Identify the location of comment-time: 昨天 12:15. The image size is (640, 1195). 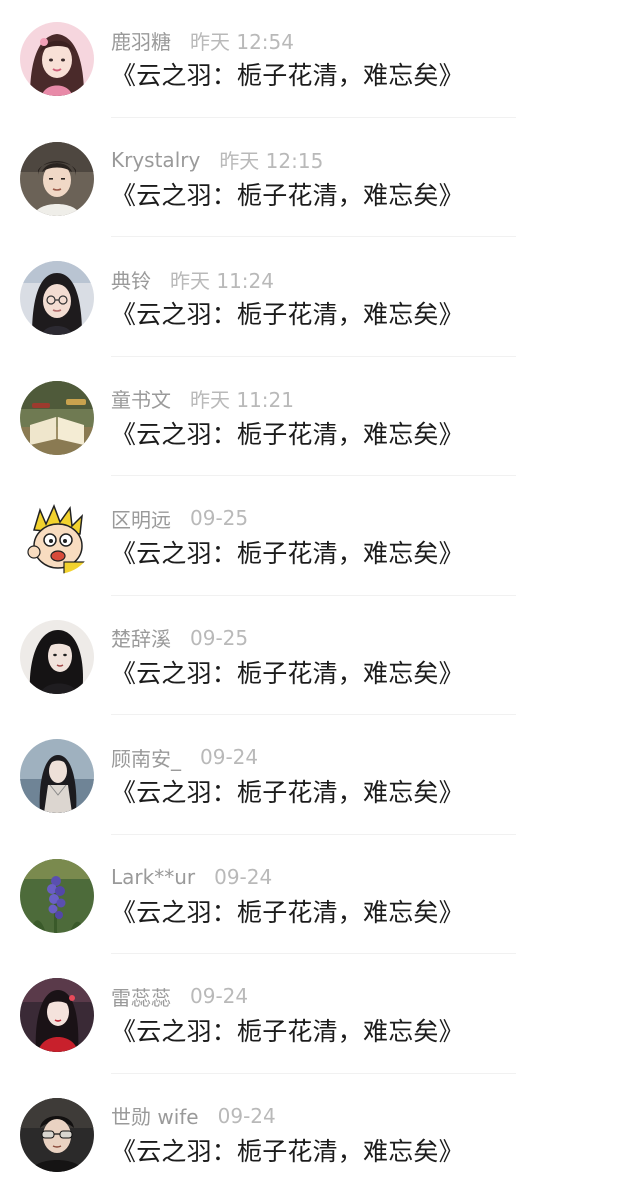
(271, 159).